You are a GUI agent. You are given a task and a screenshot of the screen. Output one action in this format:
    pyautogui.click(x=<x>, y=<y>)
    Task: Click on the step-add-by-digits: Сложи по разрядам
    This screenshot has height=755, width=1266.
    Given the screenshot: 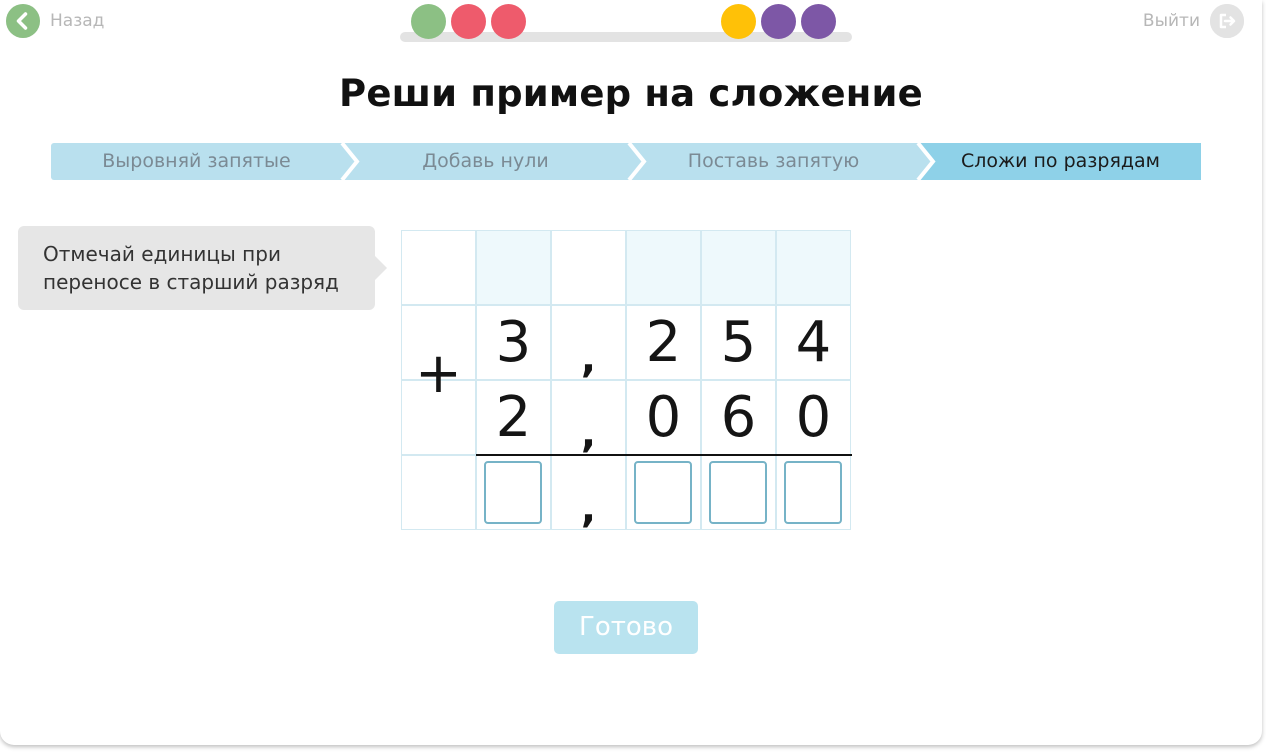 What is the action you would take?
    pyautogui.click(x=1060, y=161)
    